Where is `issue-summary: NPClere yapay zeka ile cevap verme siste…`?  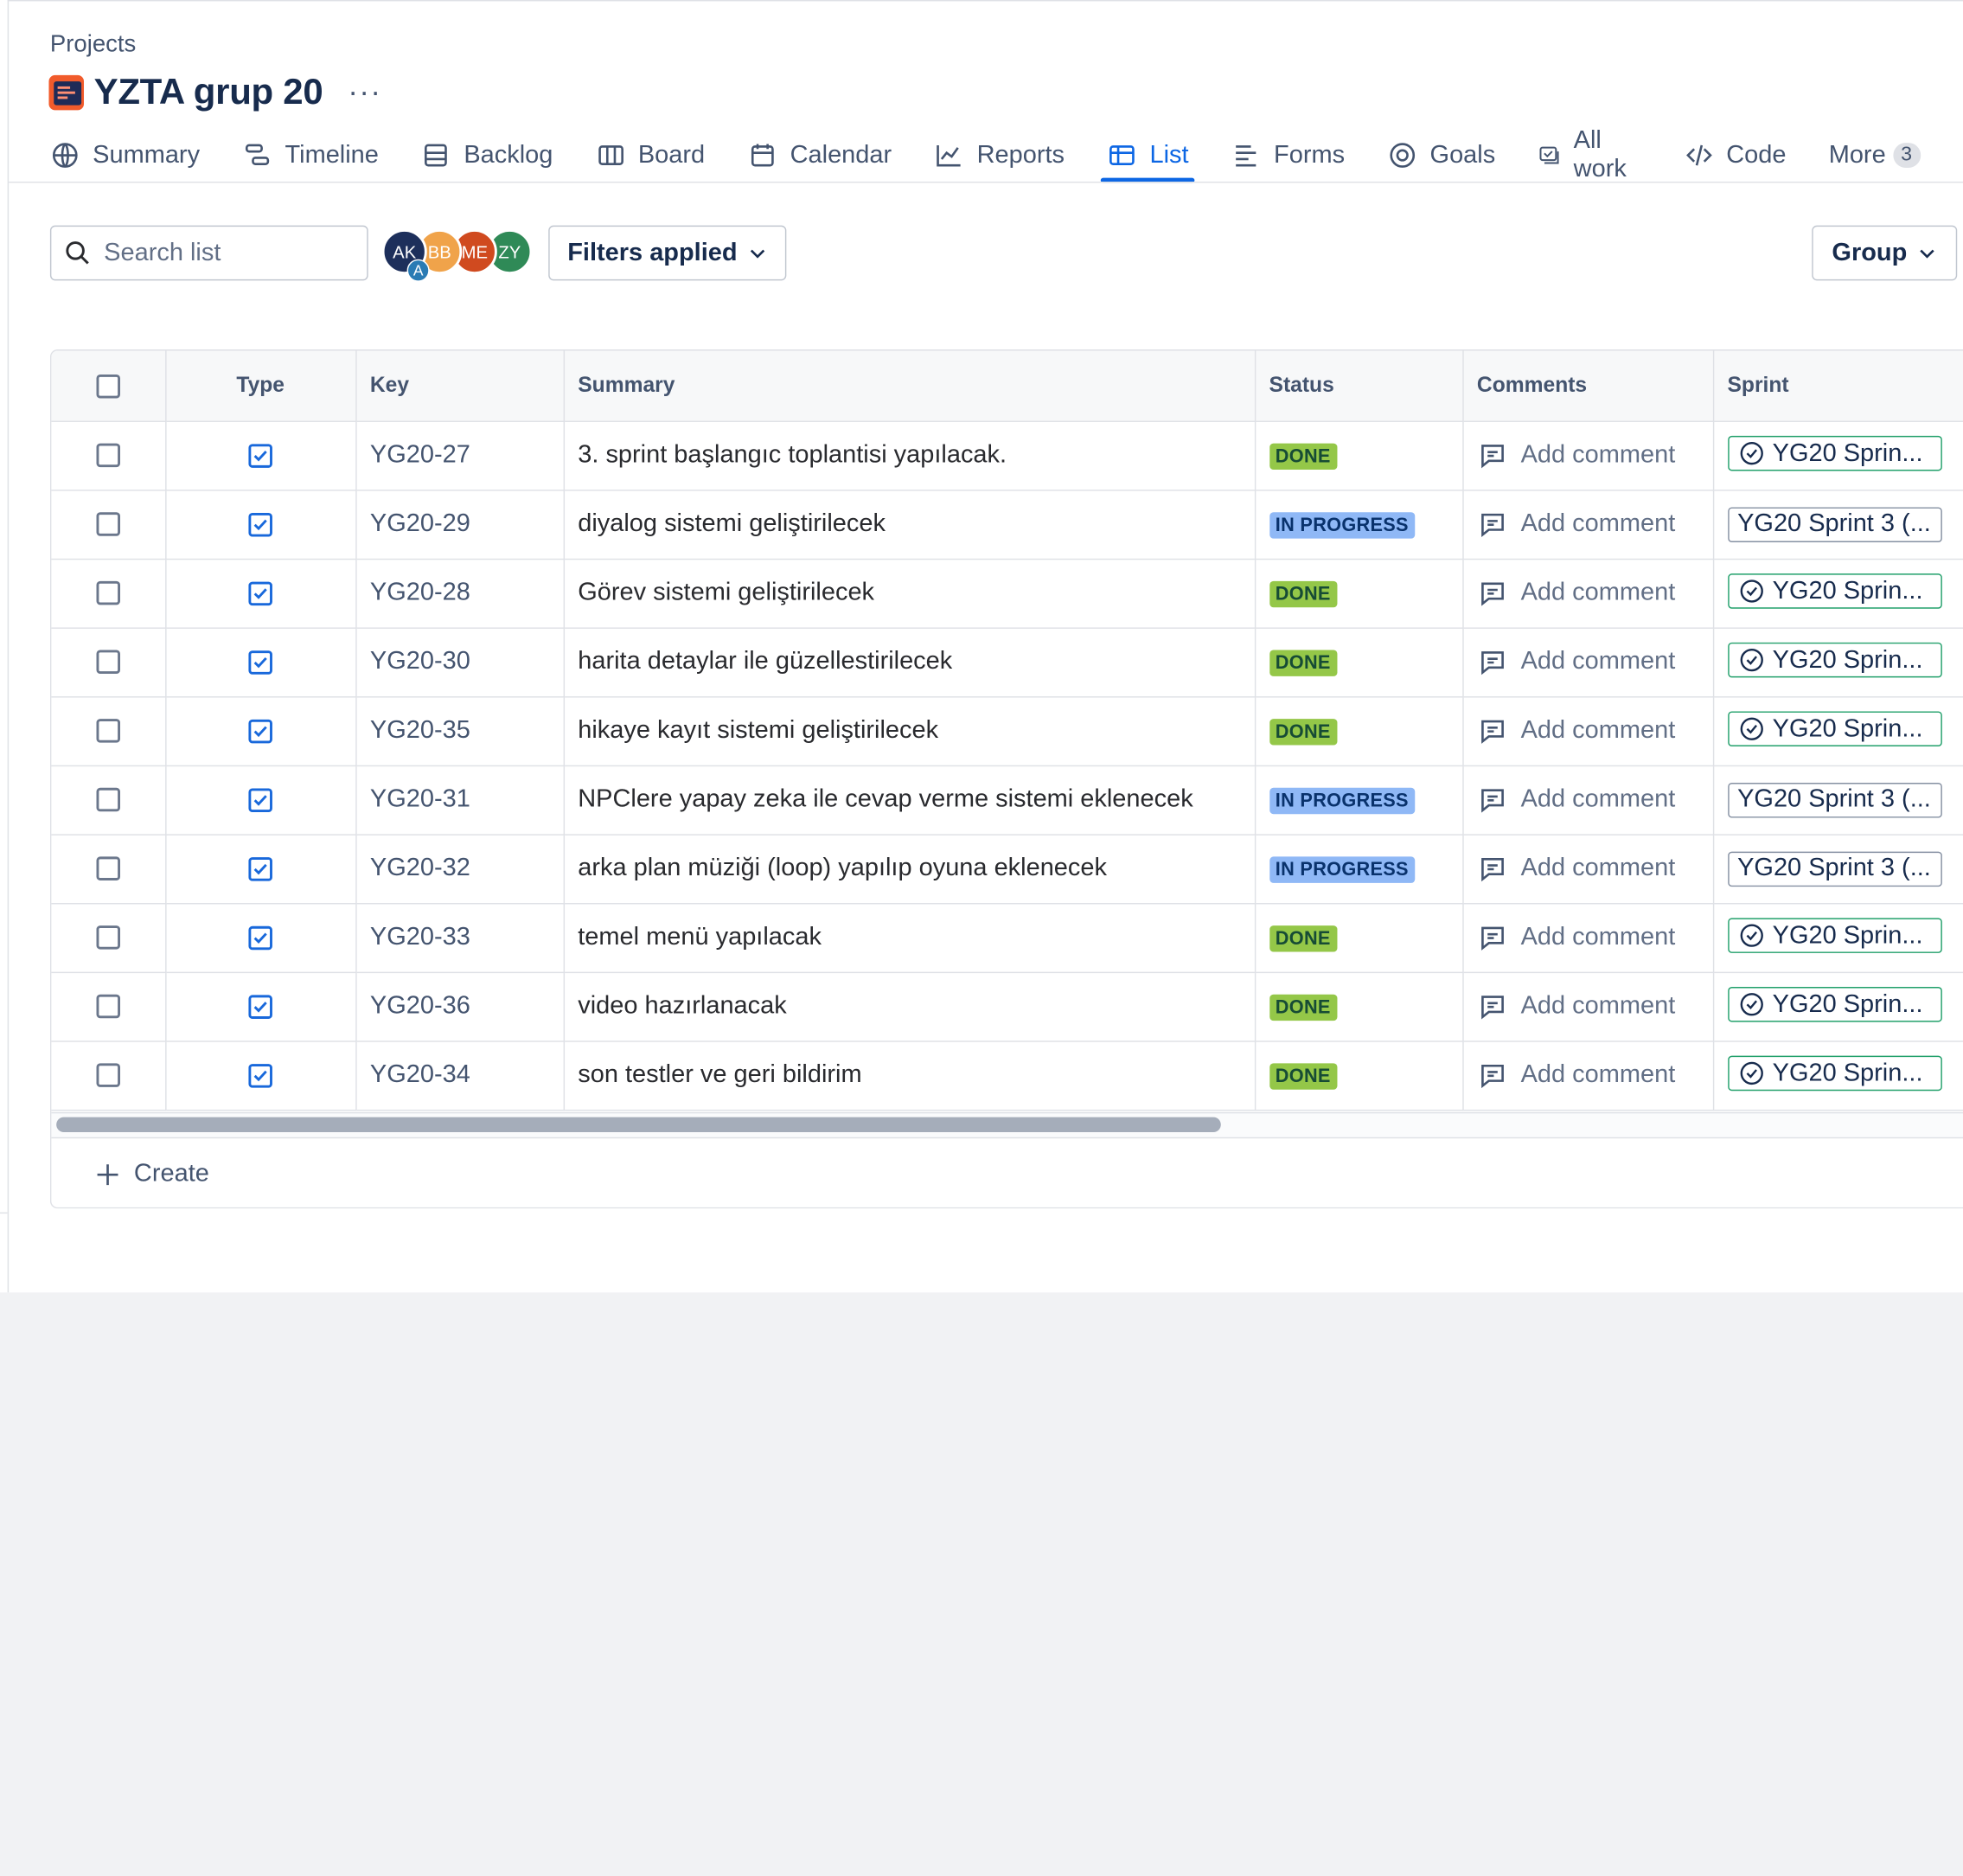
issue-summary: NPClere yapay zeka ile cevap verme siste… is located at coordinates (909, 800).